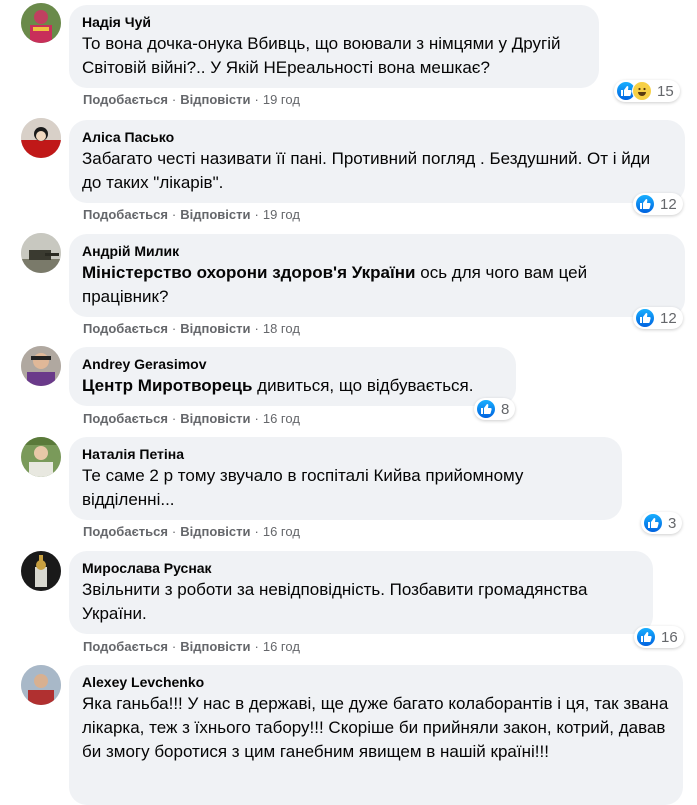 The width and height of the screenshot is (697, 805). Describe the element at coordinates (669, 637) in the screenshot. I see `reaction-count: 16` at that location.